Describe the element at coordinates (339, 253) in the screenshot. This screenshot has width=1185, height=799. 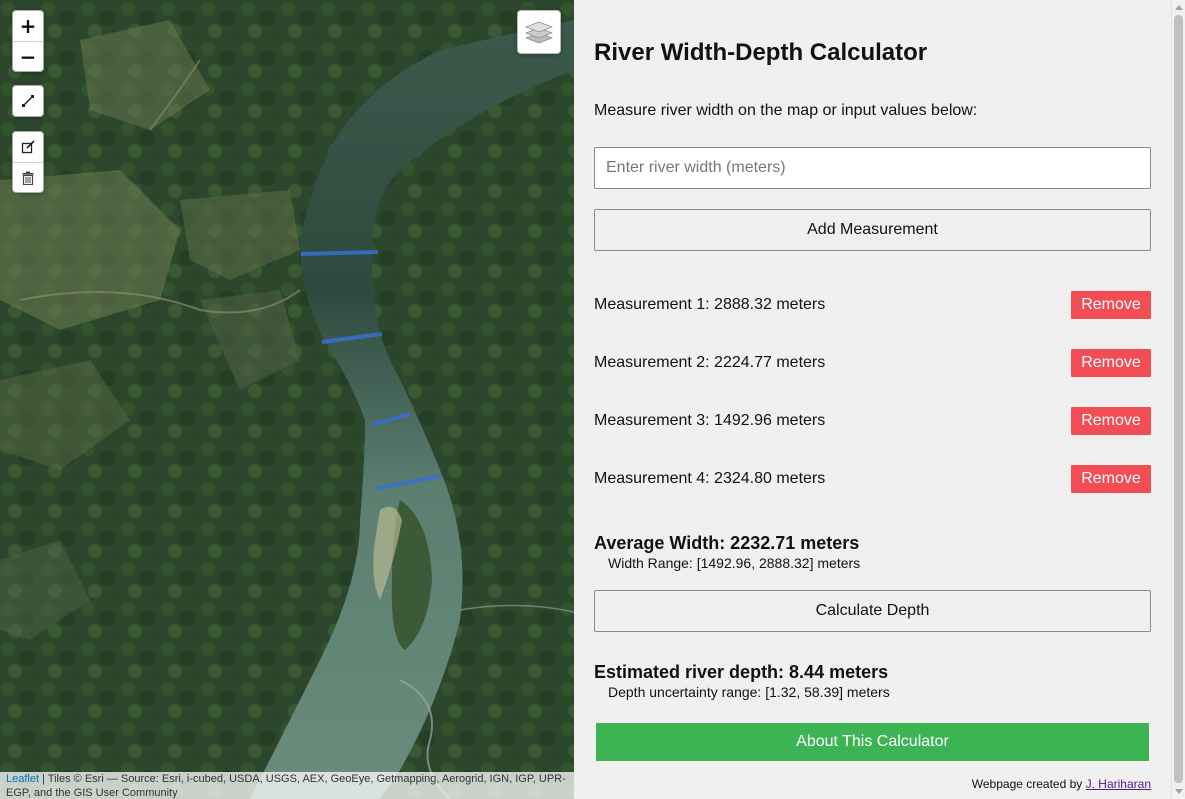
I see `measure-line` at that location.